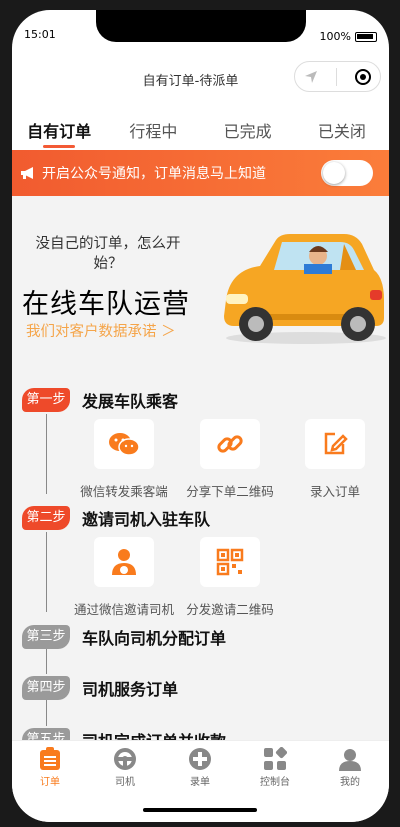 The width and height of the screenshot is (400, 827). What do you see at coordinates (50, 782) in the screenshot?
I see `tabbar-label-orders: 订单` at bounding box center [50, 782].